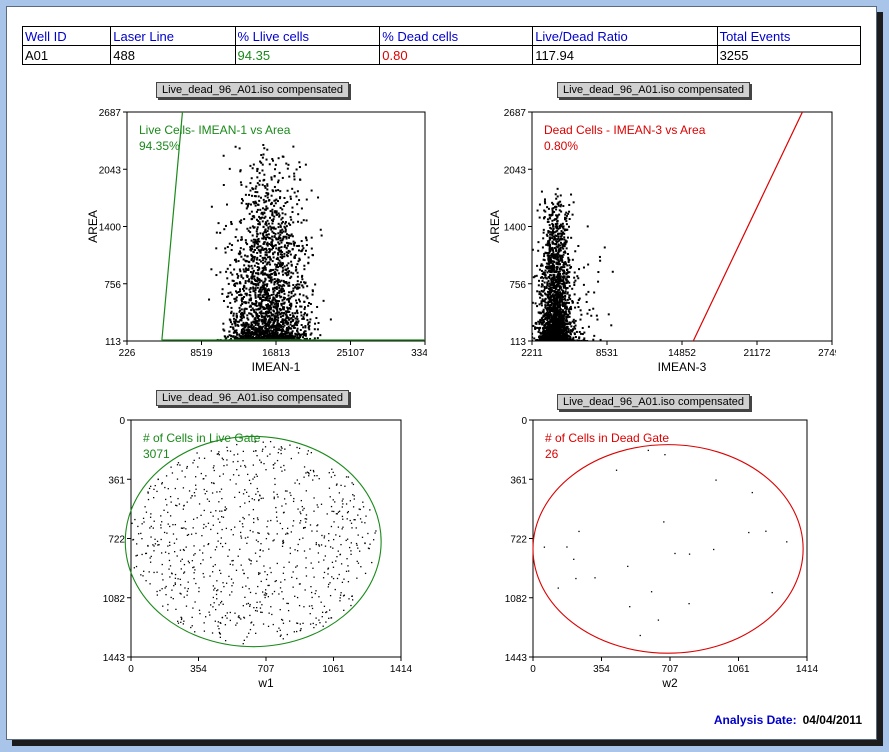 Image resolution: width=889 pixels, height=752 pixels. Describe the element at coordinates (625, 55) in the screenshot. I see `value-live-dead-ratio: 117.94` at that location.